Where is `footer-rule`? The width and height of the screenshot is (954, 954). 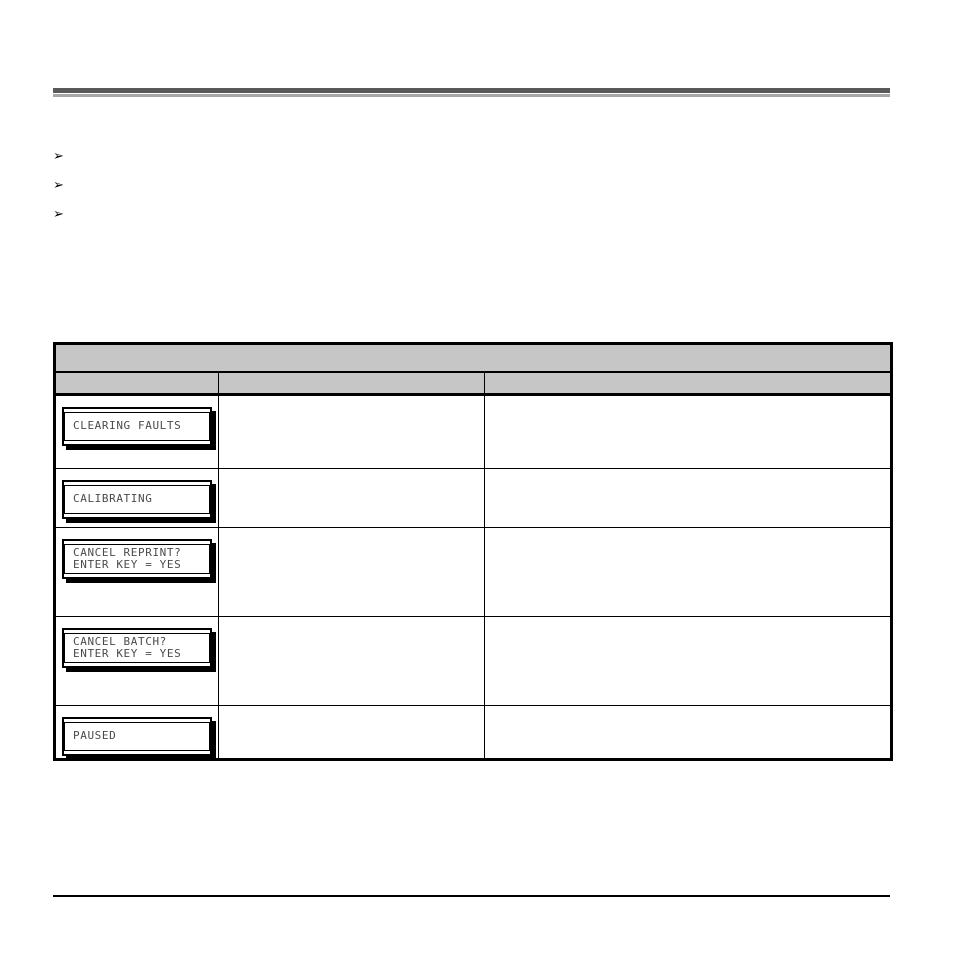
footer-rule is located at coordinates (471, 896).